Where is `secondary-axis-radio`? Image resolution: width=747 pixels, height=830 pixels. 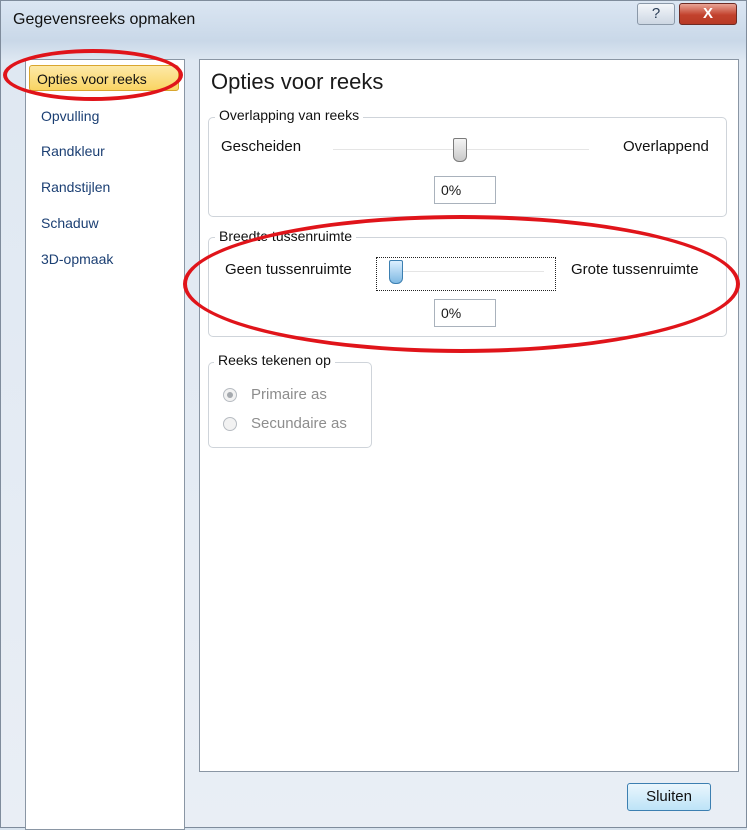 secondary-axis-radio is located at coordinates (230, 424).